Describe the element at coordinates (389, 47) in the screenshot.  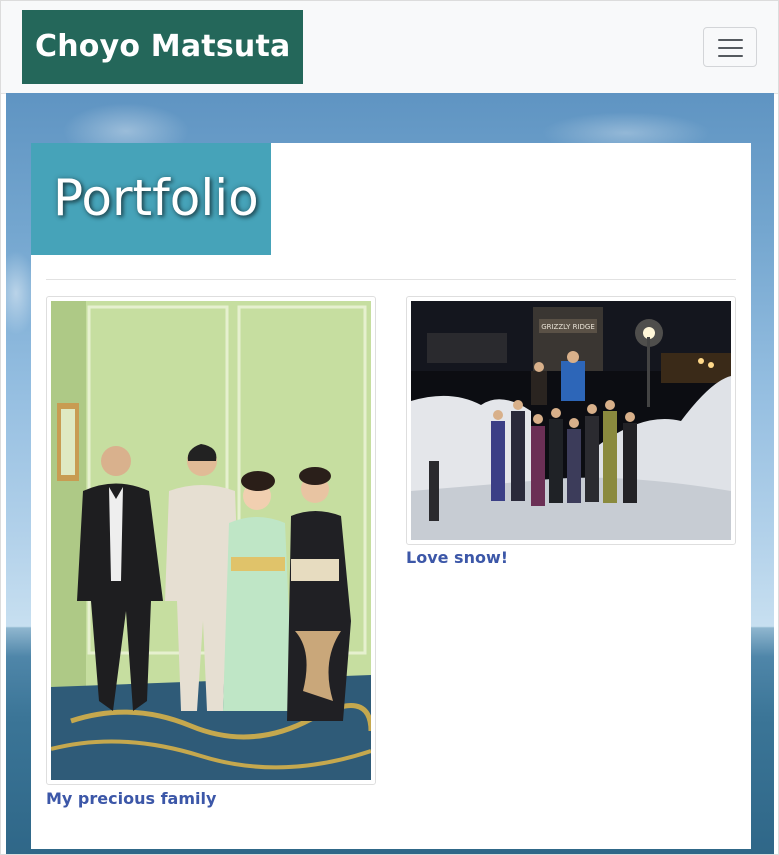
I see `navbar: Choyo Matsuta` at that location.